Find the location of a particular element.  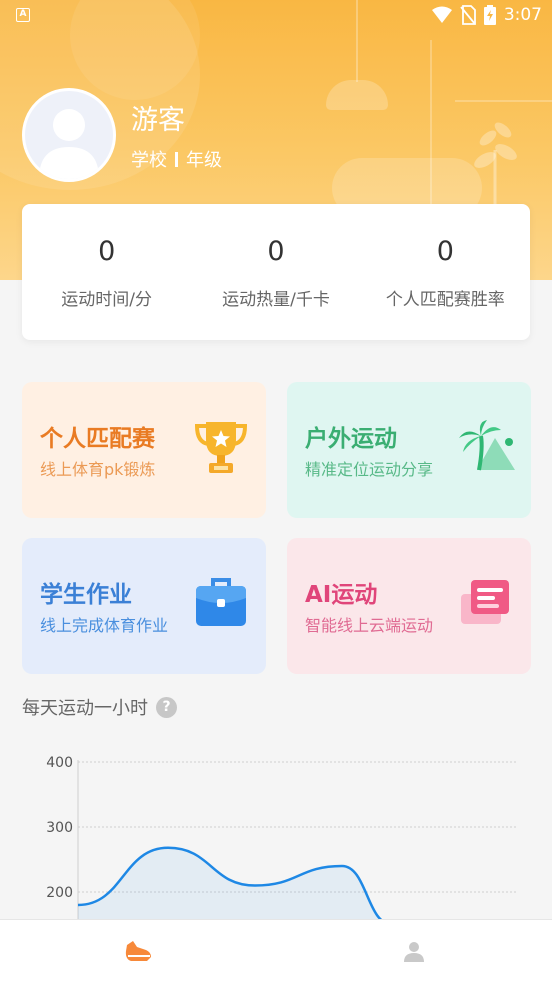

grade-label: 年级 is located at coordinates (204, 160).